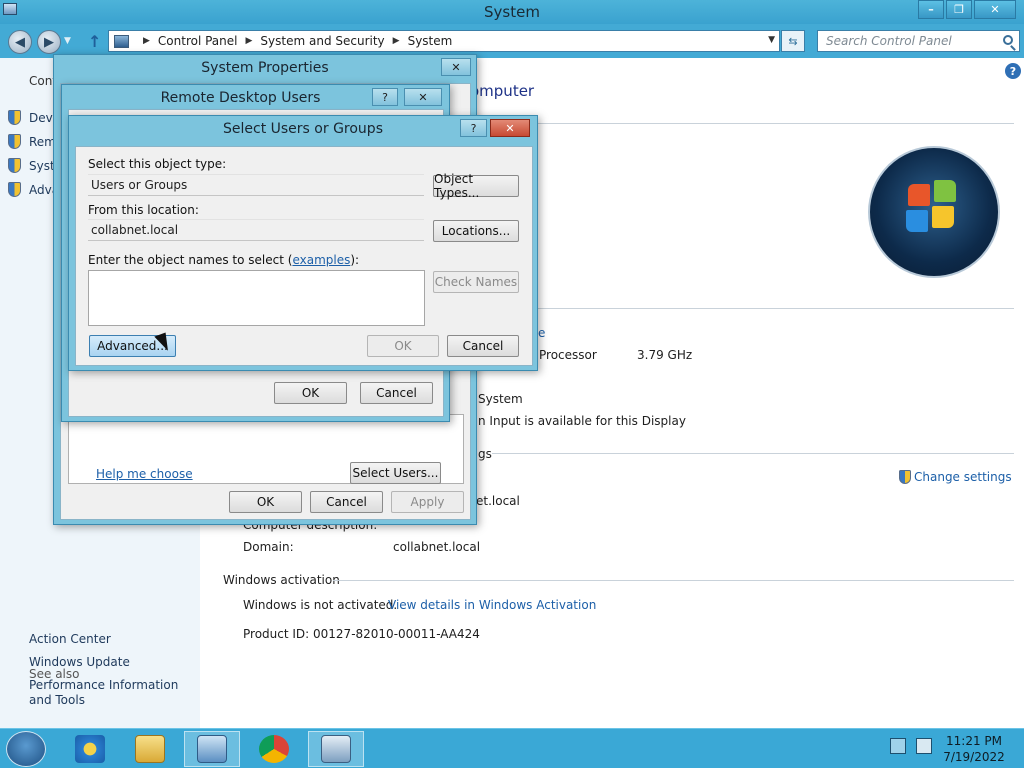 This screenshot has height=768, width=1024. Describe the element at coordinates (114, 693) in the screenshot. I see `link-performance-info: Performance Information and Tools` at that location.